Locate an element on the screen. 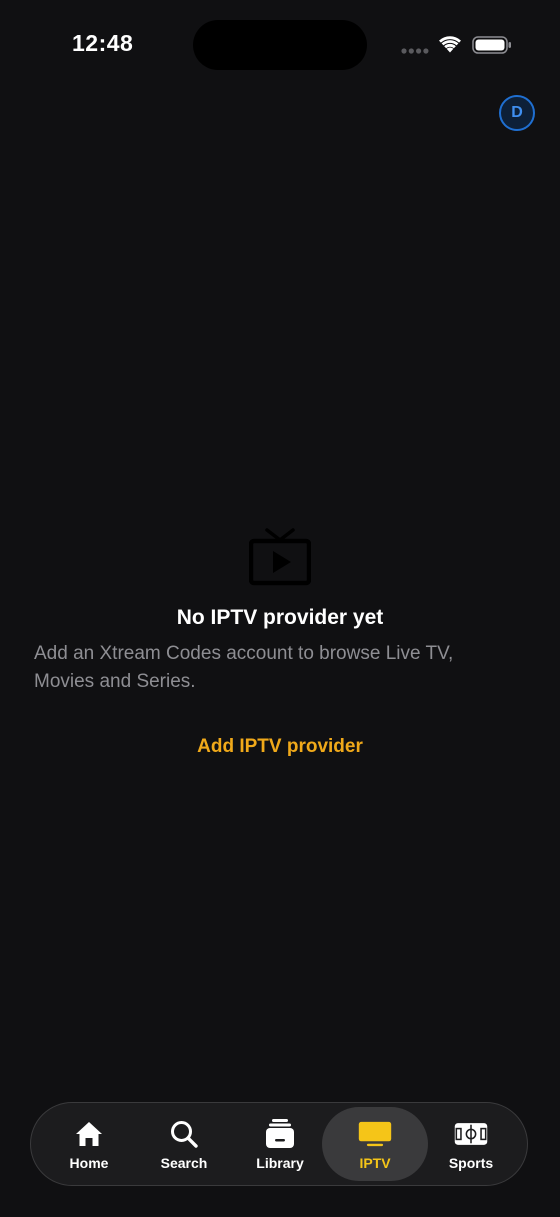 The image size is (560, 1217). tab-iptv: IPTV is located at coordinates (375, 1144).